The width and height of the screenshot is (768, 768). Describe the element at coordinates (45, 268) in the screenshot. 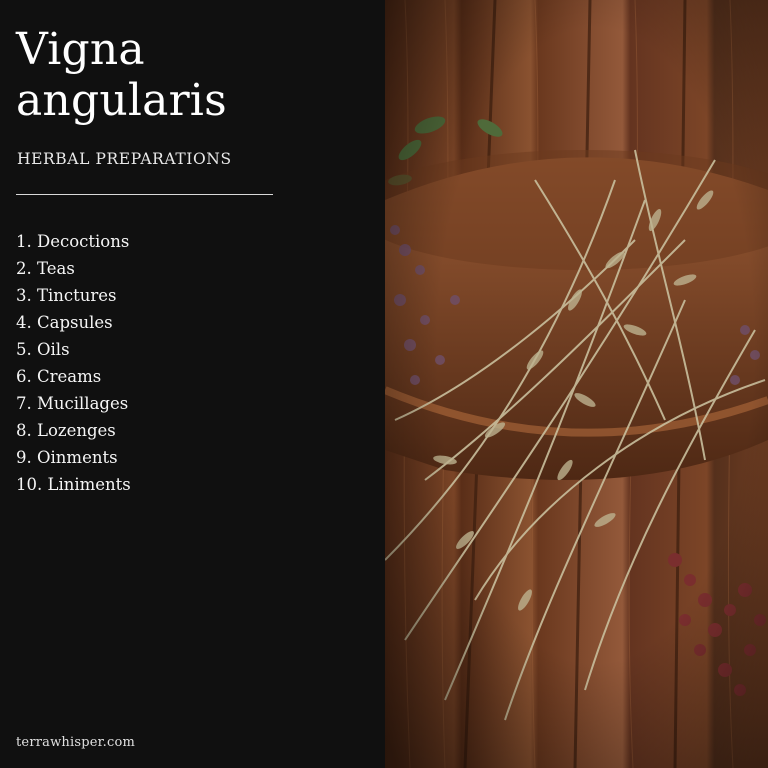

I see `list-item: 2. Teas` at that location.